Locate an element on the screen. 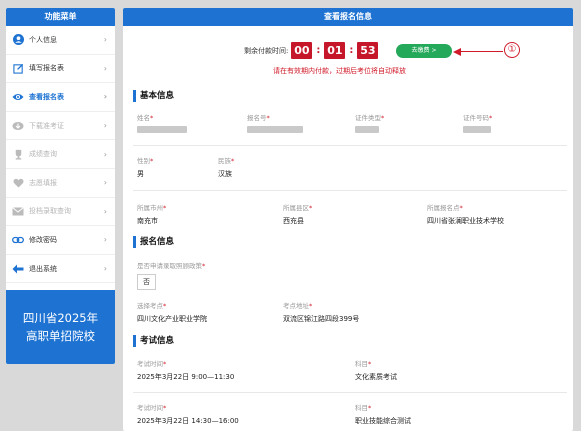 The width and height of the screenshot is (581, 431). field-value: 南充市 is located at coordinates (147, 221).